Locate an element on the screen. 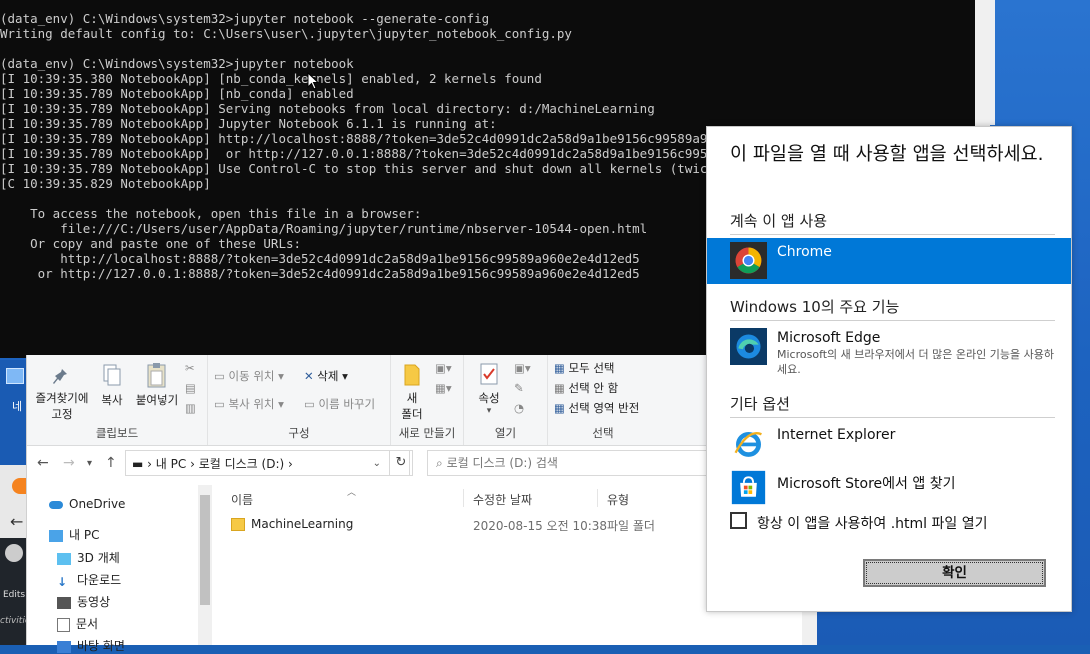  select-none-label: 선택 안 함 is located at coordinates (593, 388).